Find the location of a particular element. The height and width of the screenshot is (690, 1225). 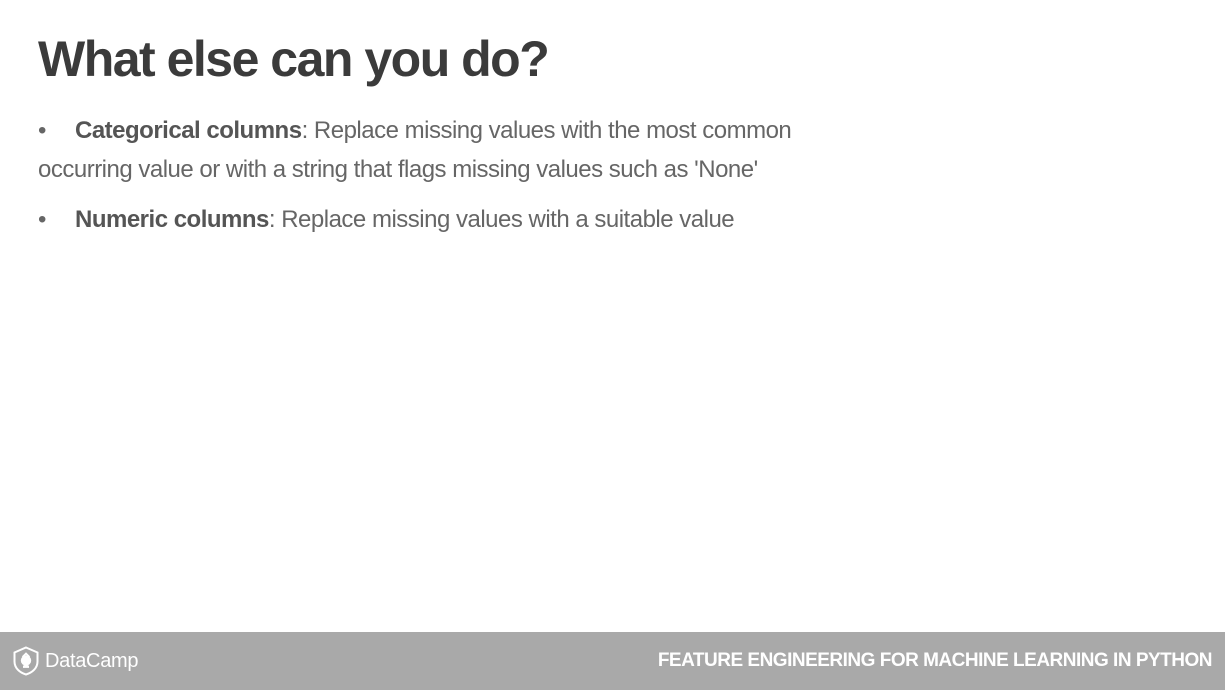

slide-title: What else can you do? is located at coordinates (294, 59).